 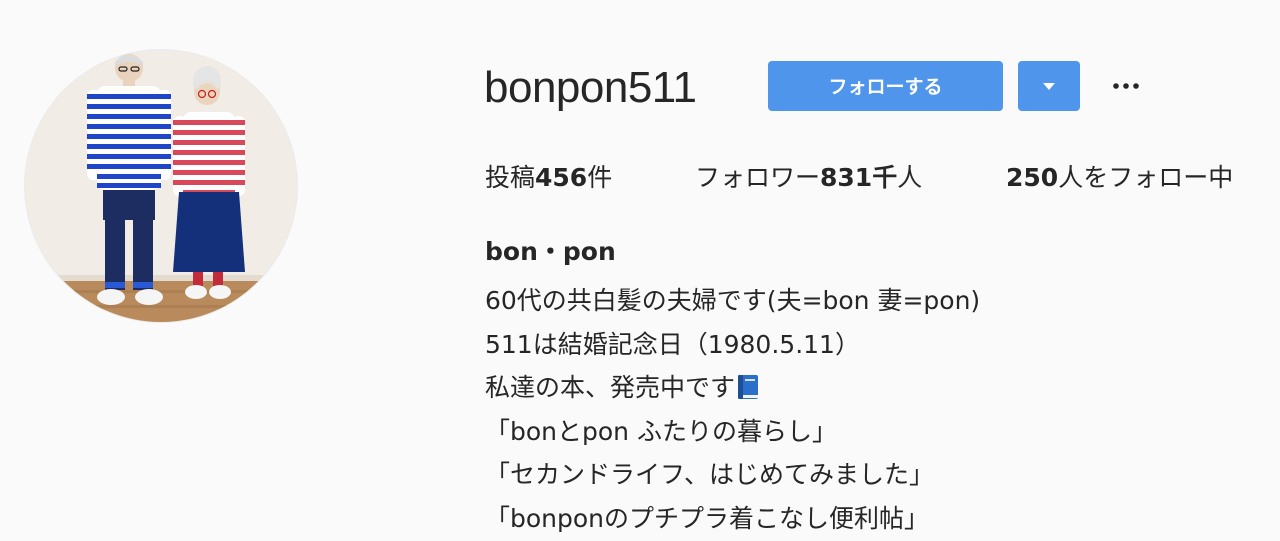 What do you see at coordinates (510, 177) in the screenshot?
I see `posts-prefix: 投稿` at bounding box center [510, 177].